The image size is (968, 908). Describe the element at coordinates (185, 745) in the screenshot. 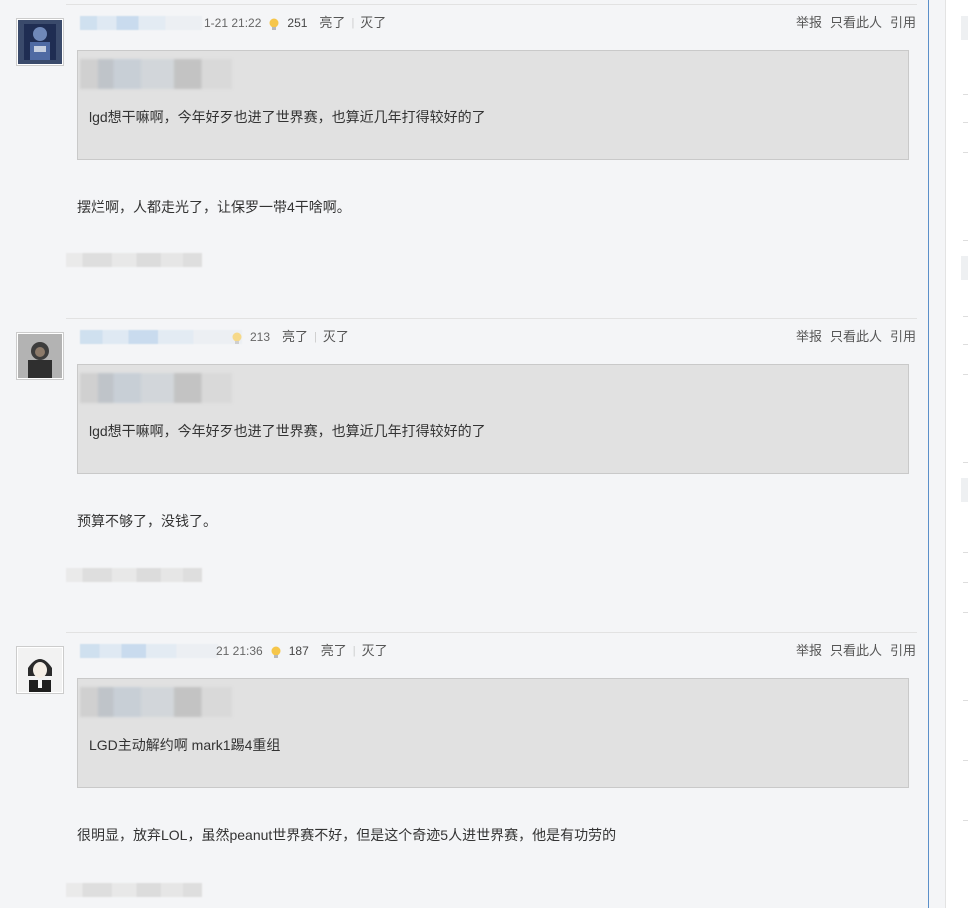

I see `quoted-text: LGD主动解约啊 mark1踢4重组` at that location.